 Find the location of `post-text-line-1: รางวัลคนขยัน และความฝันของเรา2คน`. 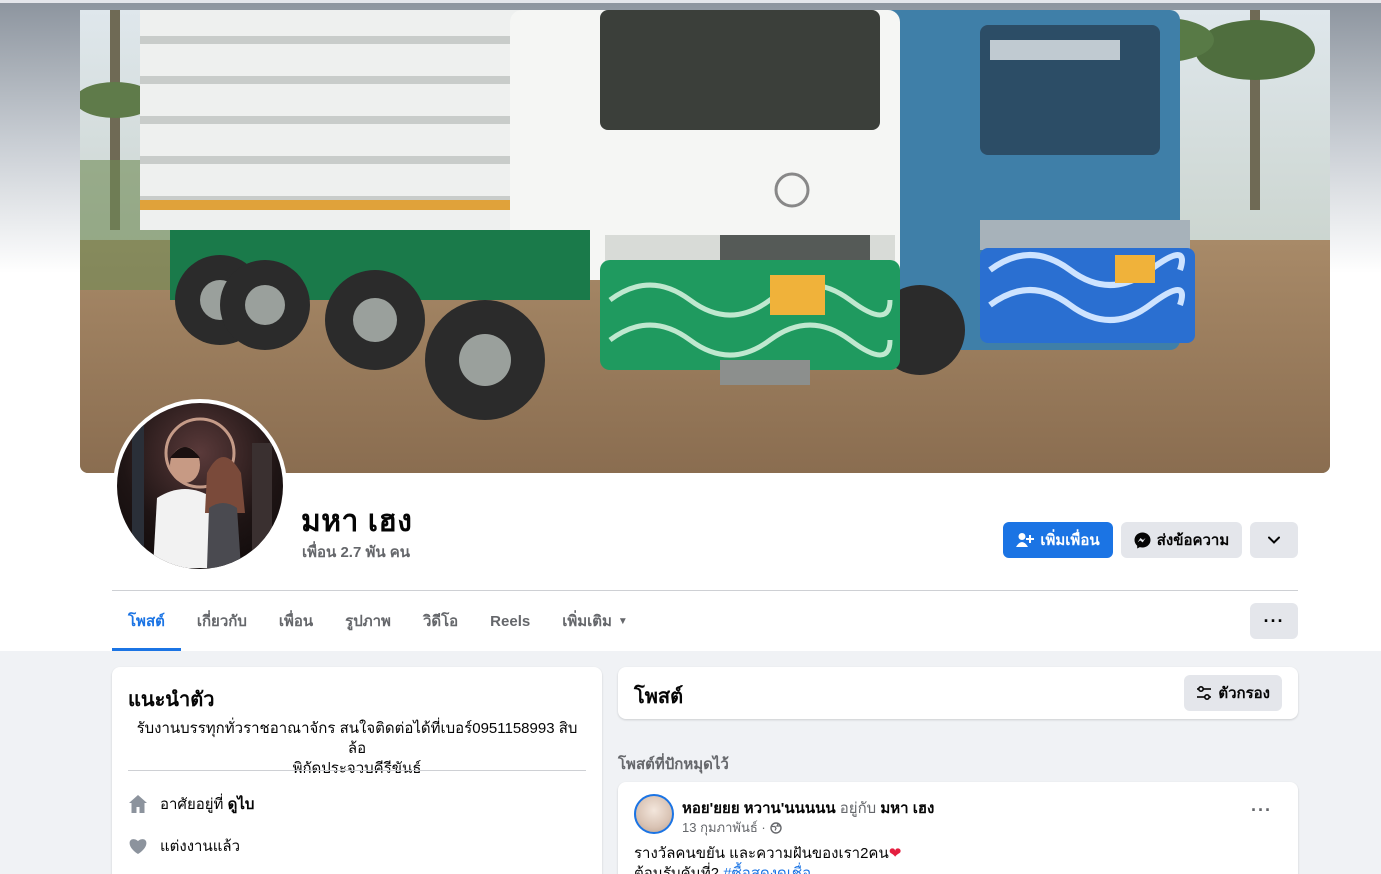

post-text-line-1: รางวัลคนขยัน และความฝันของเรา2คน is located at coordinates (761, 853).